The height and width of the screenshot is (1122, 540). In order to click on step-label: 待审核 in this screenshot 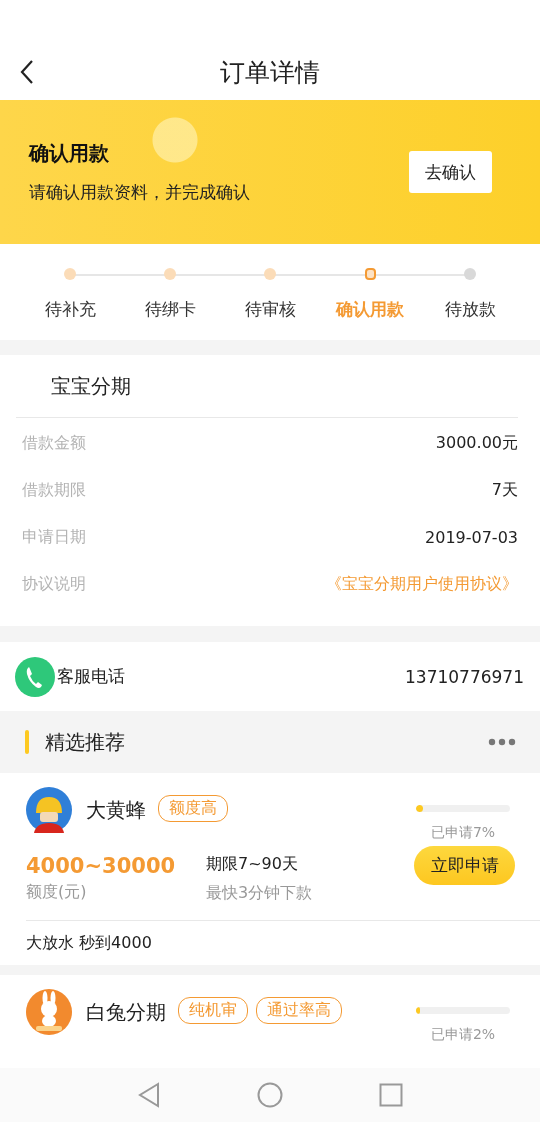, I will do `click(270, 309)`.